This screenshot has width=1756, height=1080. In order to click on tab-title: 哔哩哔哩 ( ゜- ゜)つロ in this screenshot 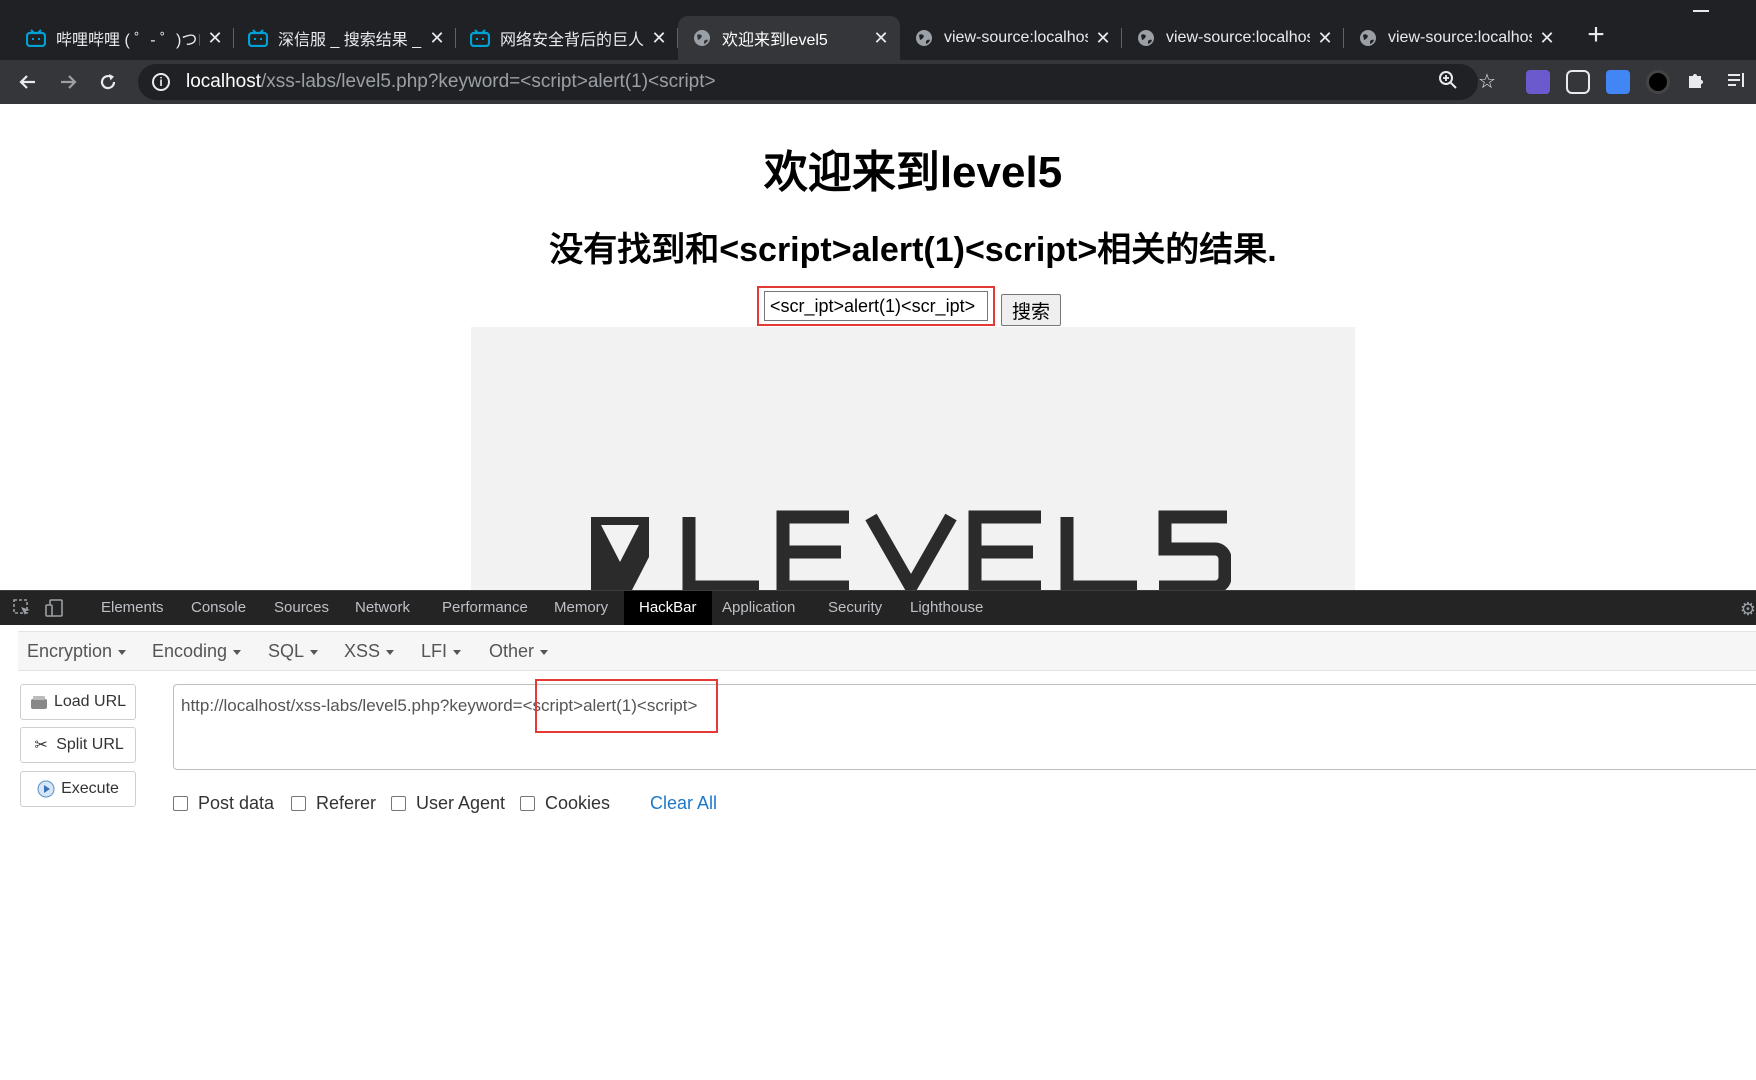, I will do `click(128, 40)`.